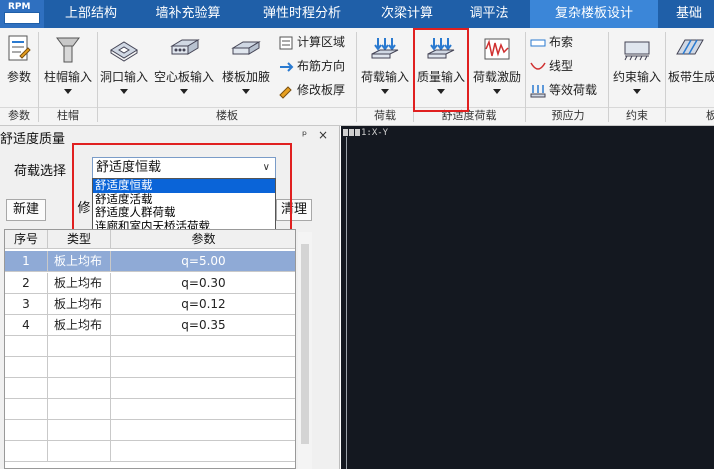  I want to click on table-row: 1 板上均布 q=5.00, so click(150, 261).